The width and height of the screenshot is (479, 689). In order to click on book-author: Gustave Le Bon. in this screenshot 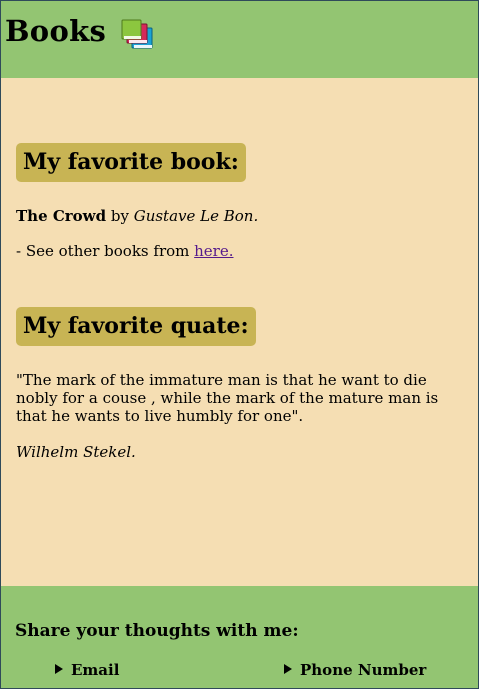, I will do `click(196, 216)`.